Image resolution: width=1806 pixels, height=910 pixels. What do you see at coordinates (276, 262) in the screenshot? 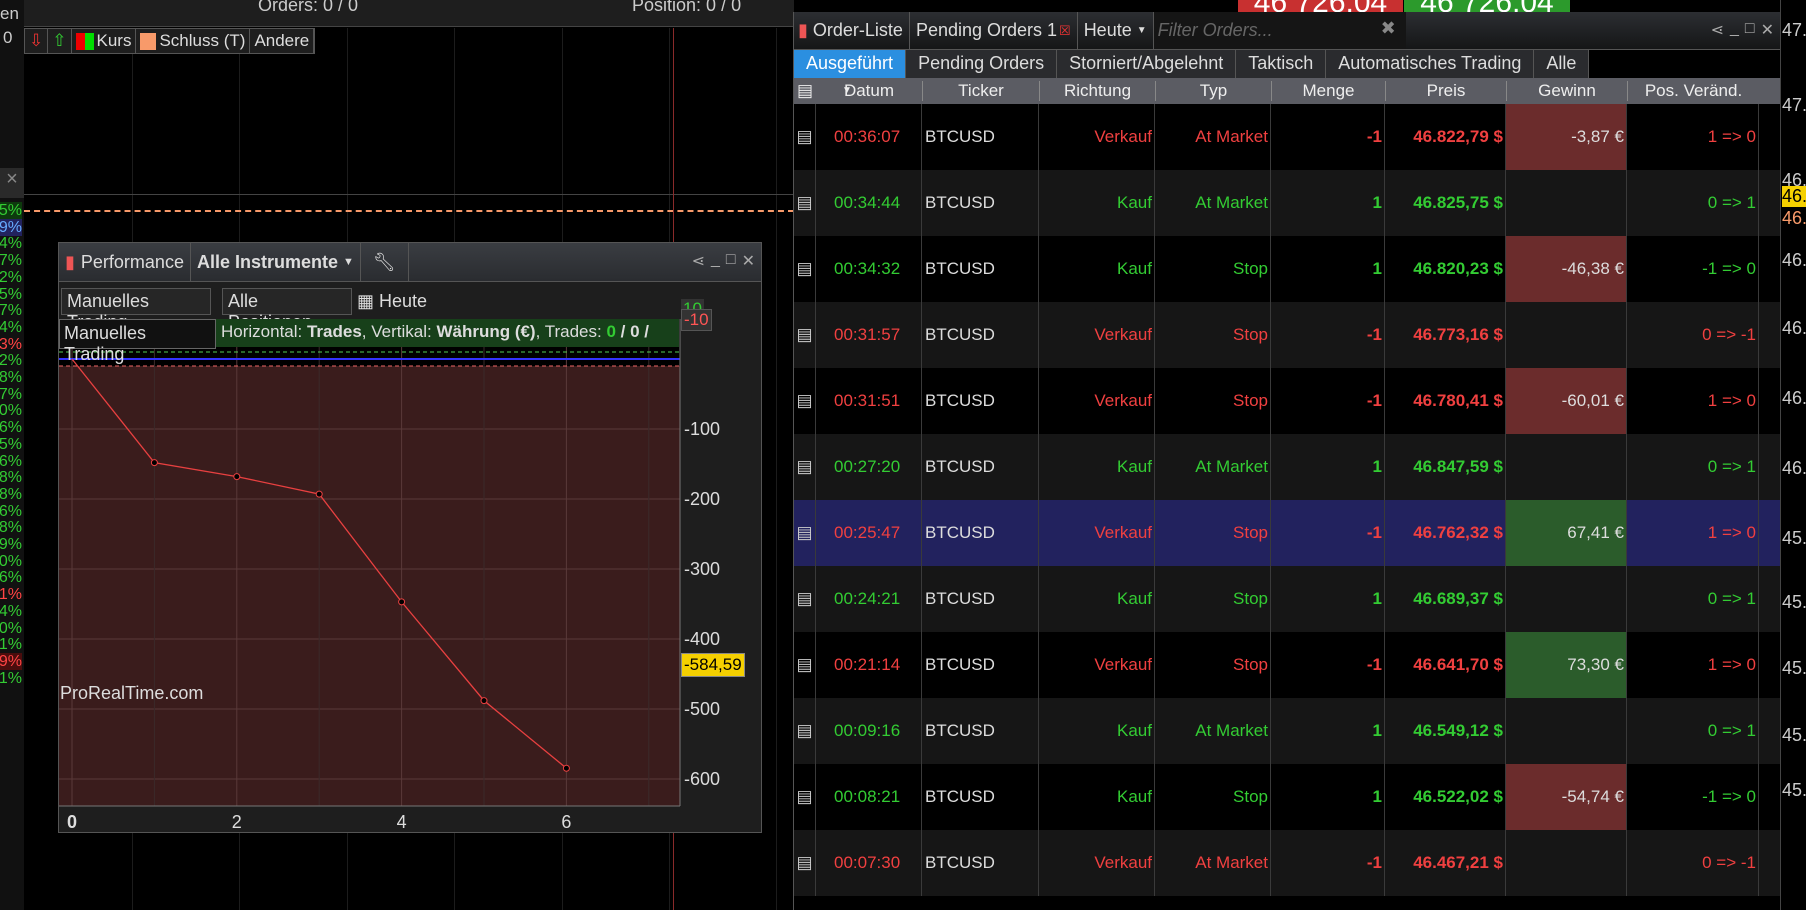
I see `instrument-dropdown: Alle Instrumente ▼` at bounding box center [276, 262].